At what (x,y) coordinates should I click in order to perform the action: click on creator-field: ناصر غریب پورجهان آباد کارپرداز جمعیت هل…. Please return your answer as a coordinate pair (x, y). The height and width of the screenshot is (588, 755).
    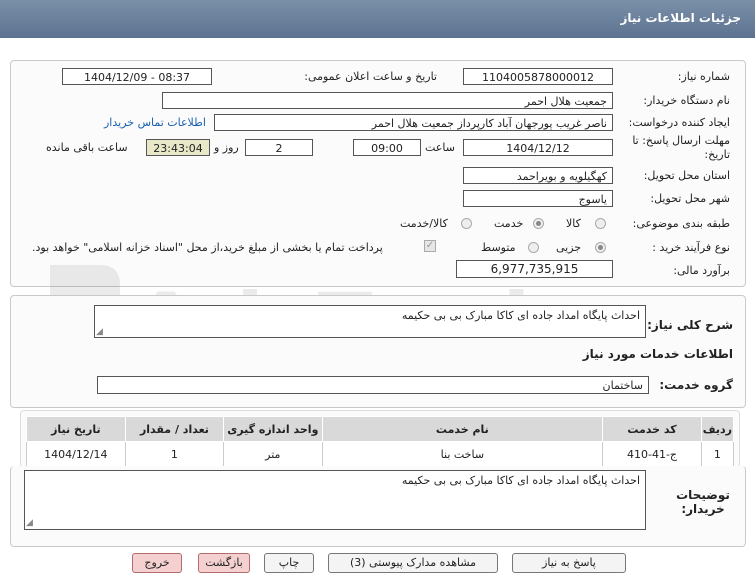
    Looking at the image, I should click on (413, 122).